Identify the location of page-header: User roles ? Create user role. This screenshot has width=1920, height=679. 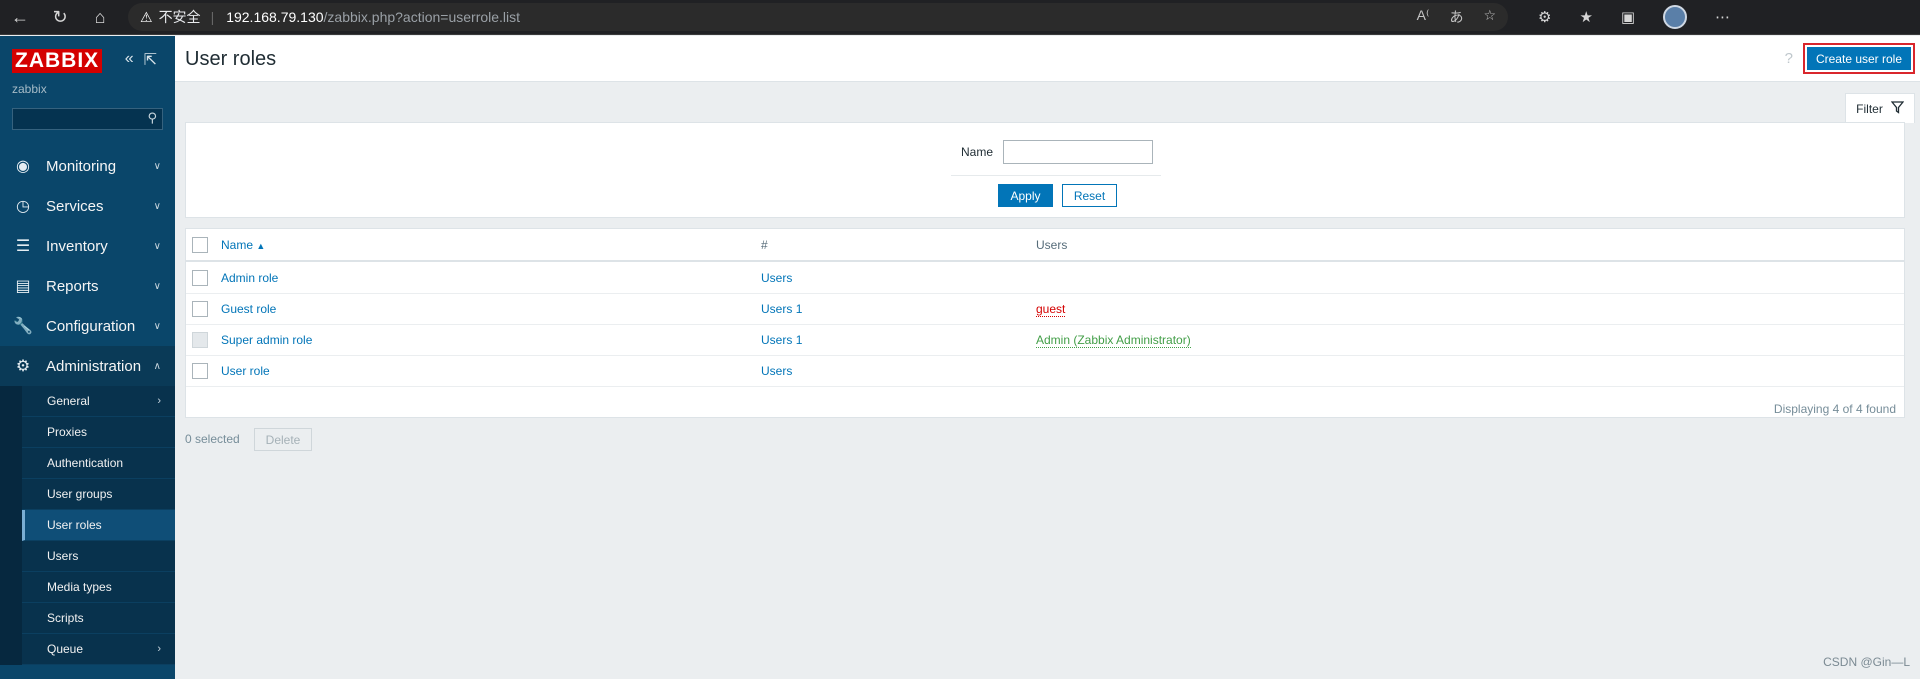
(1047, 59).